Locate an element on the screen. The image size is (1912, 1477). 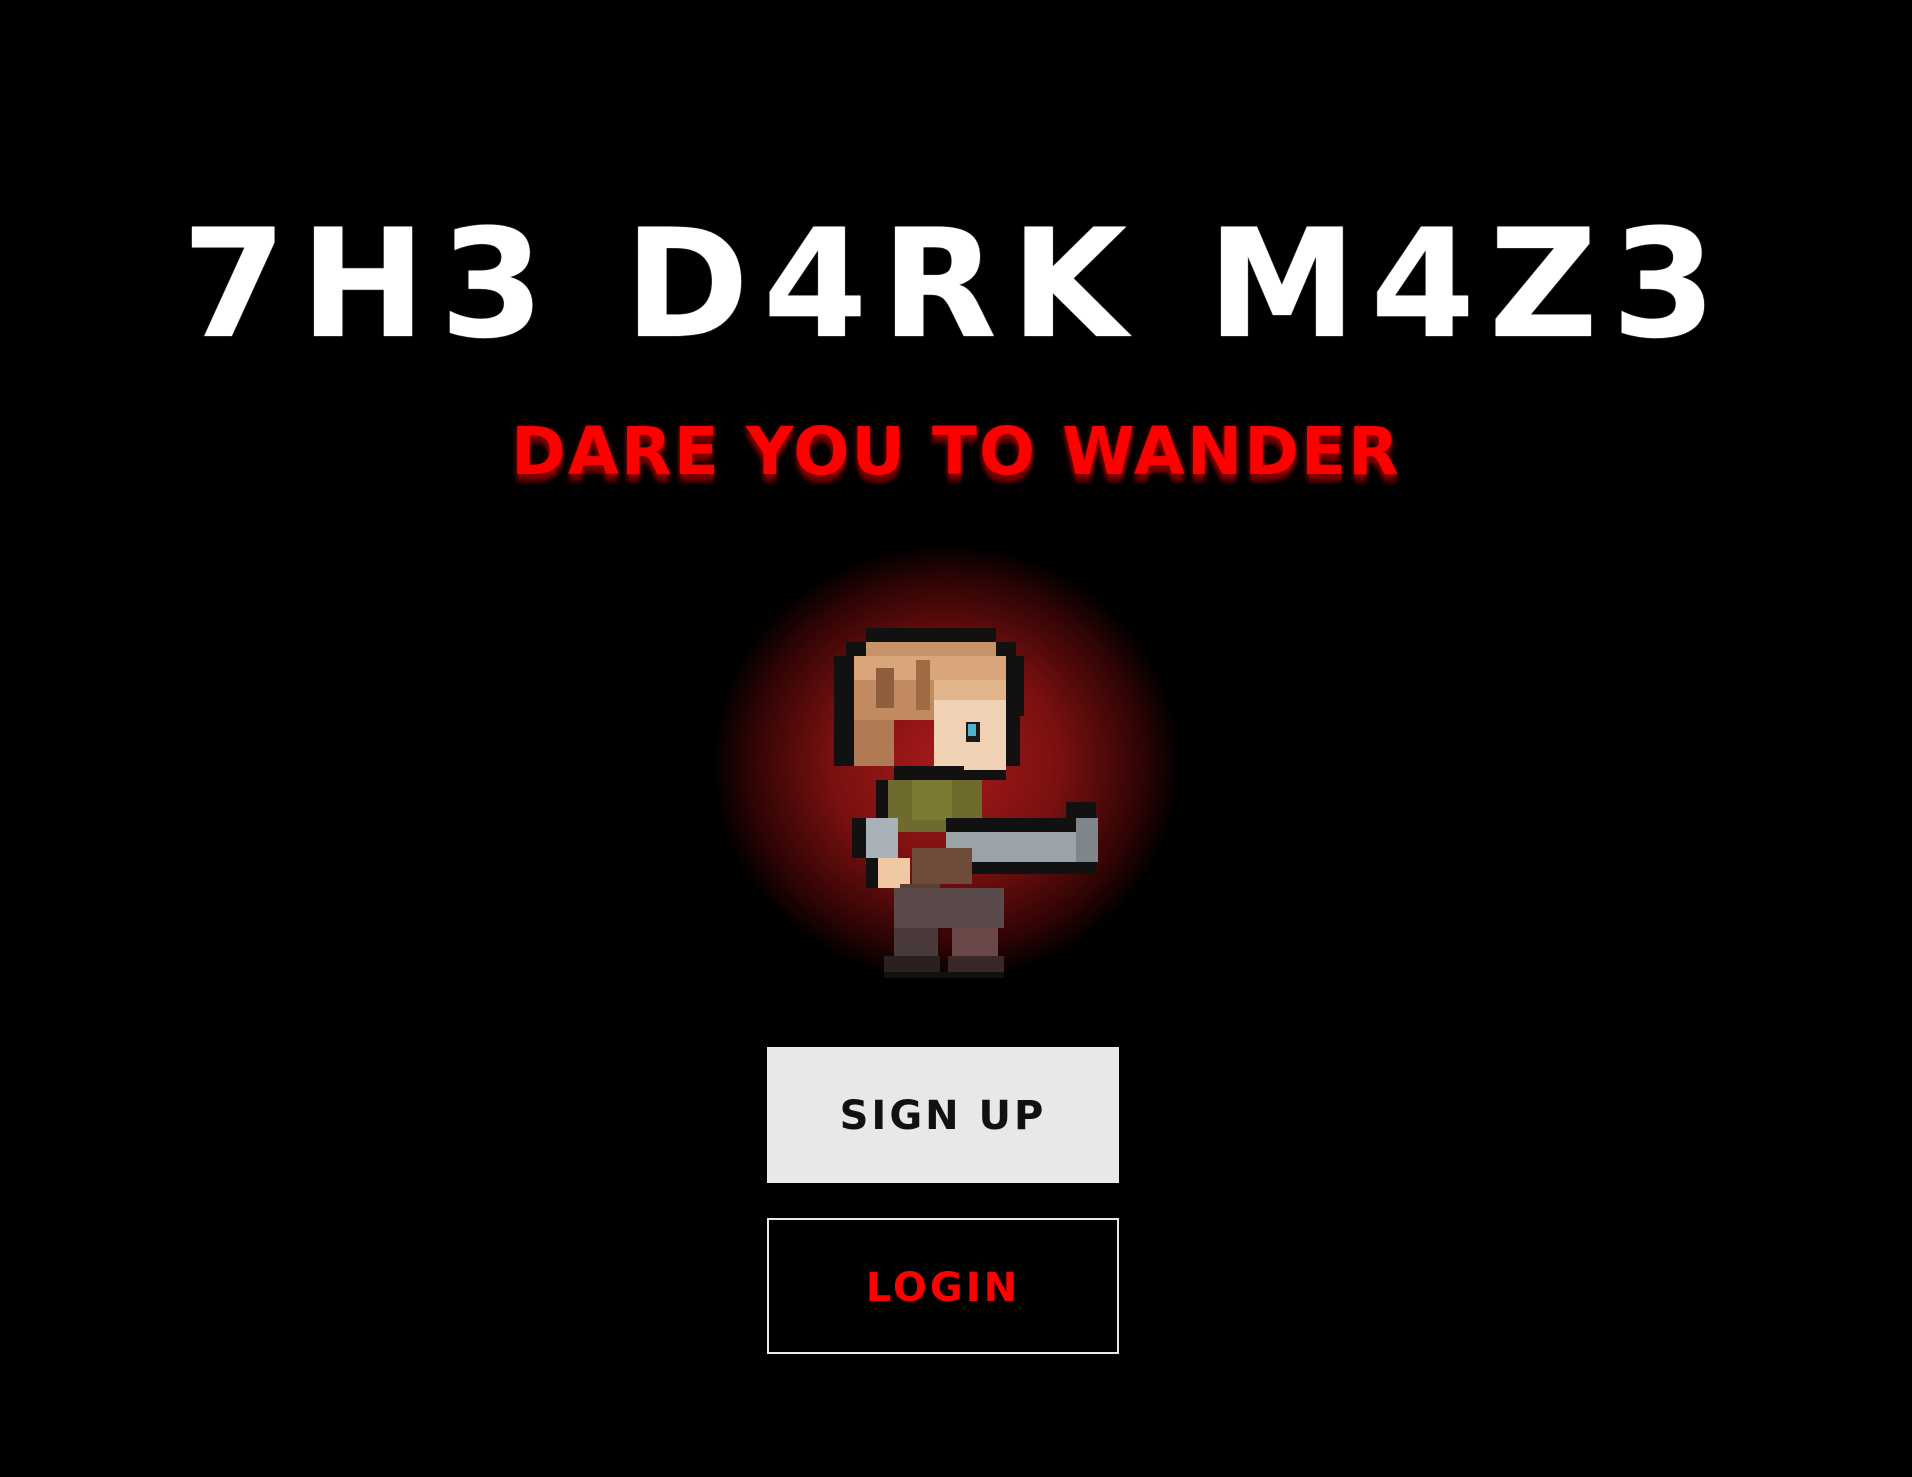
game-tagline: DARE YOU TO WANDER is located at coordinates (956, 451).